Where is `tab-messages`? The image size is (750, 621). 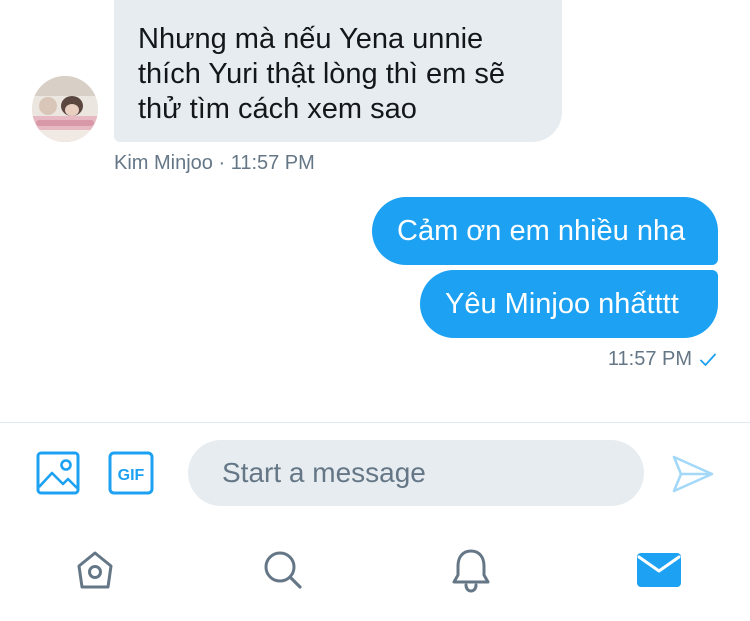 tab-messages is located at coordinates (659, 570).